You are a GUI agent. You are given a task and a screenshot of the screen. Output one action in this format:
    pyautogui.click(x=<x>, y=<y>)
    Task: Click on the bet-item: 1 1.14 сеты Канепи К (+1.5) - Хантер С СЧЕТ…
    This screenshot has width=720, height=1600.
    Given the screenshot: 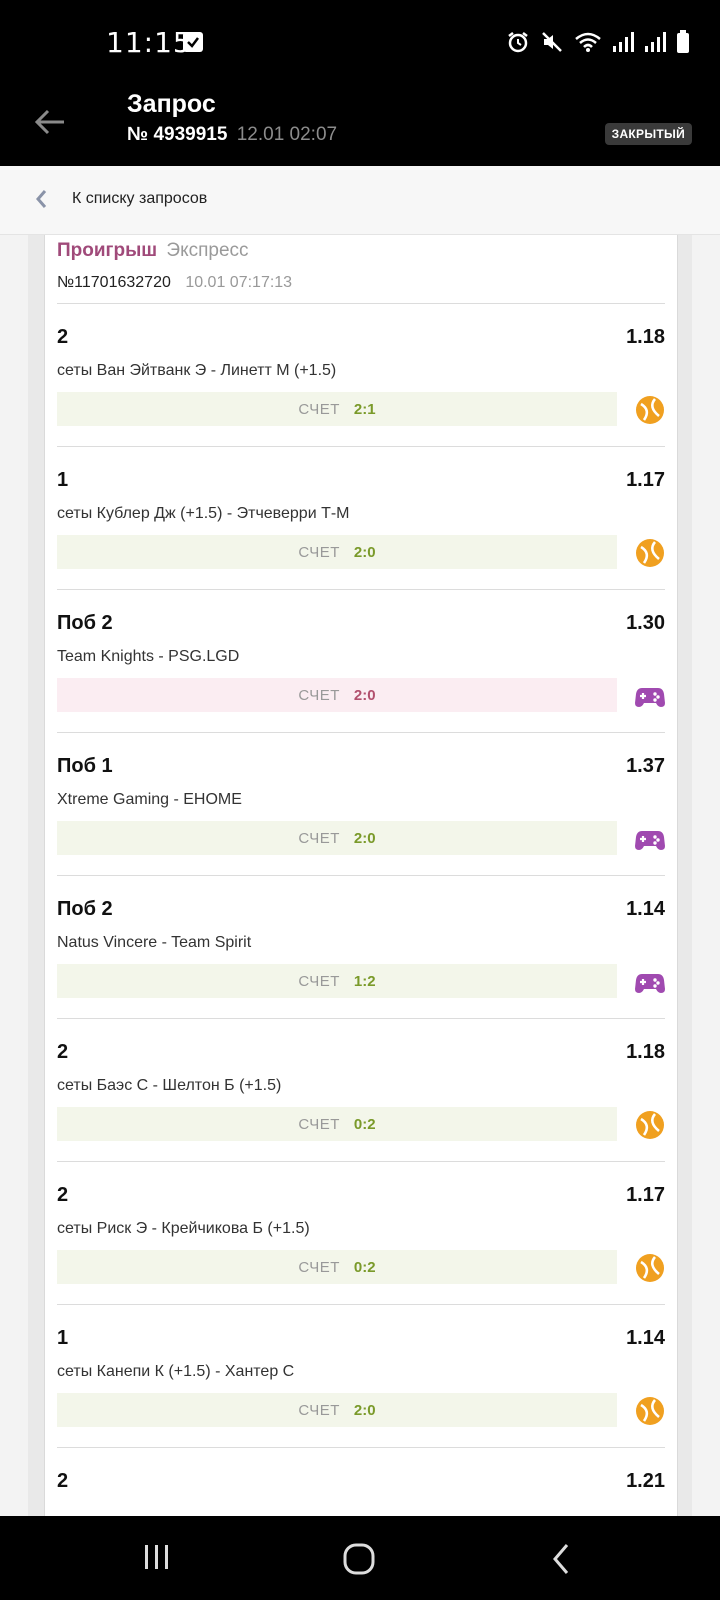 What is the action you would take?
    pyautogui.click(x=361, y=1376)
    